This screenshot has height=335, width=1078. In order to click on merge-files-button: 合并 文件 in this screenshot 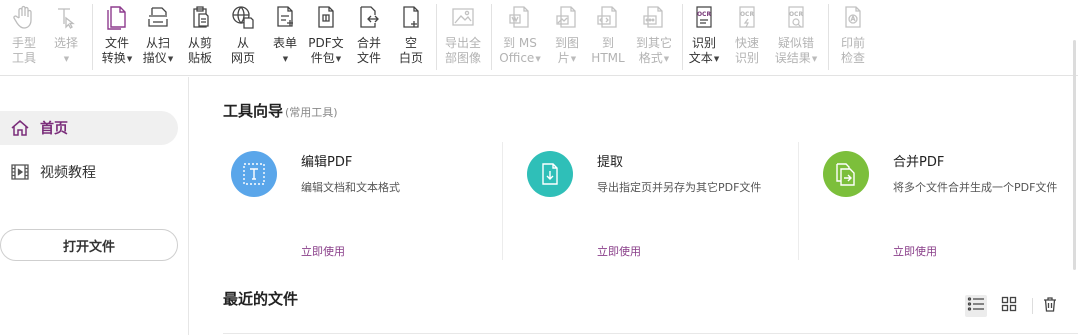, I will do `click(369, 37)`.